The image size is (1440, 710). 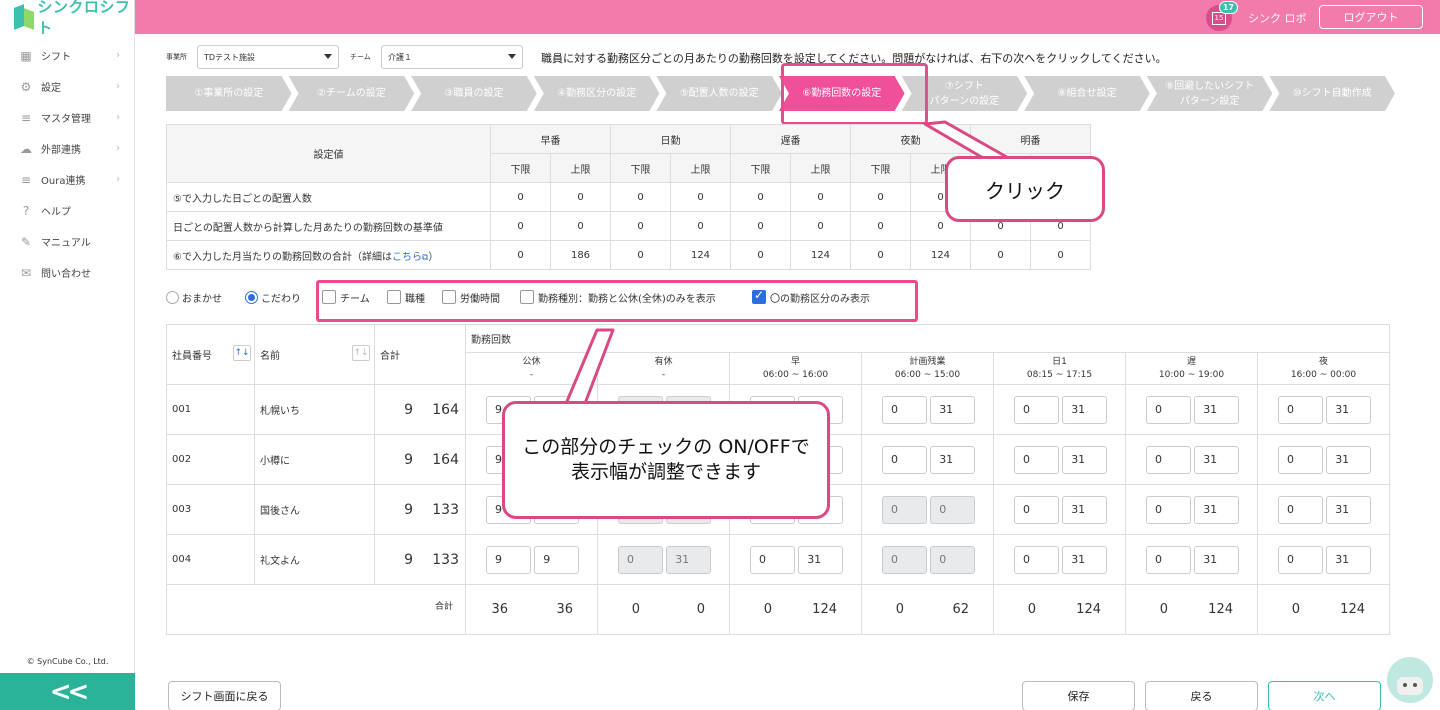 What do you see at coordinates (1222, 16) in the screenshot?
I see `calendar-notification-button: 15 17` at bounding box center [1222, 16].